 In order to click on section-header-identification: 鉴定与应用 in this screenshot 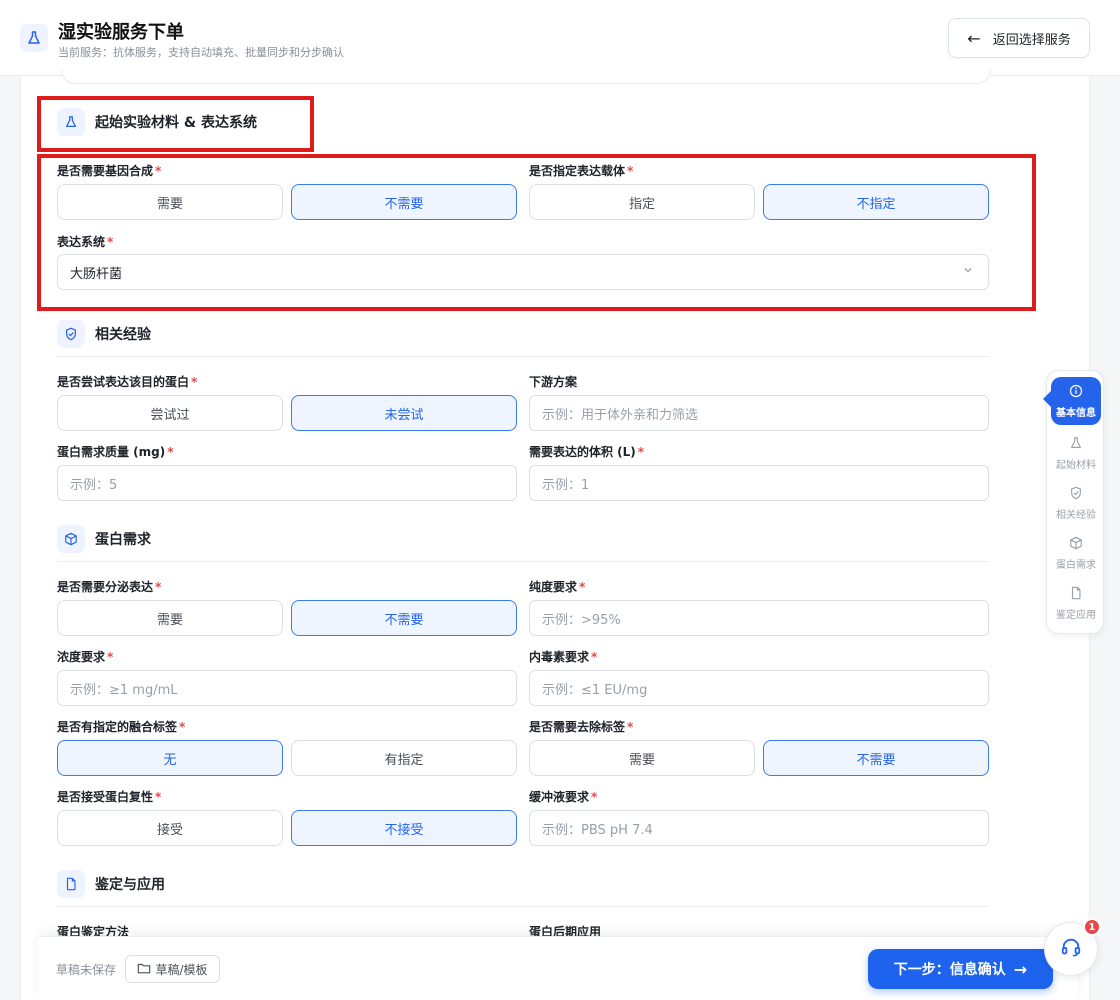, I will do `click(111, 884)`.